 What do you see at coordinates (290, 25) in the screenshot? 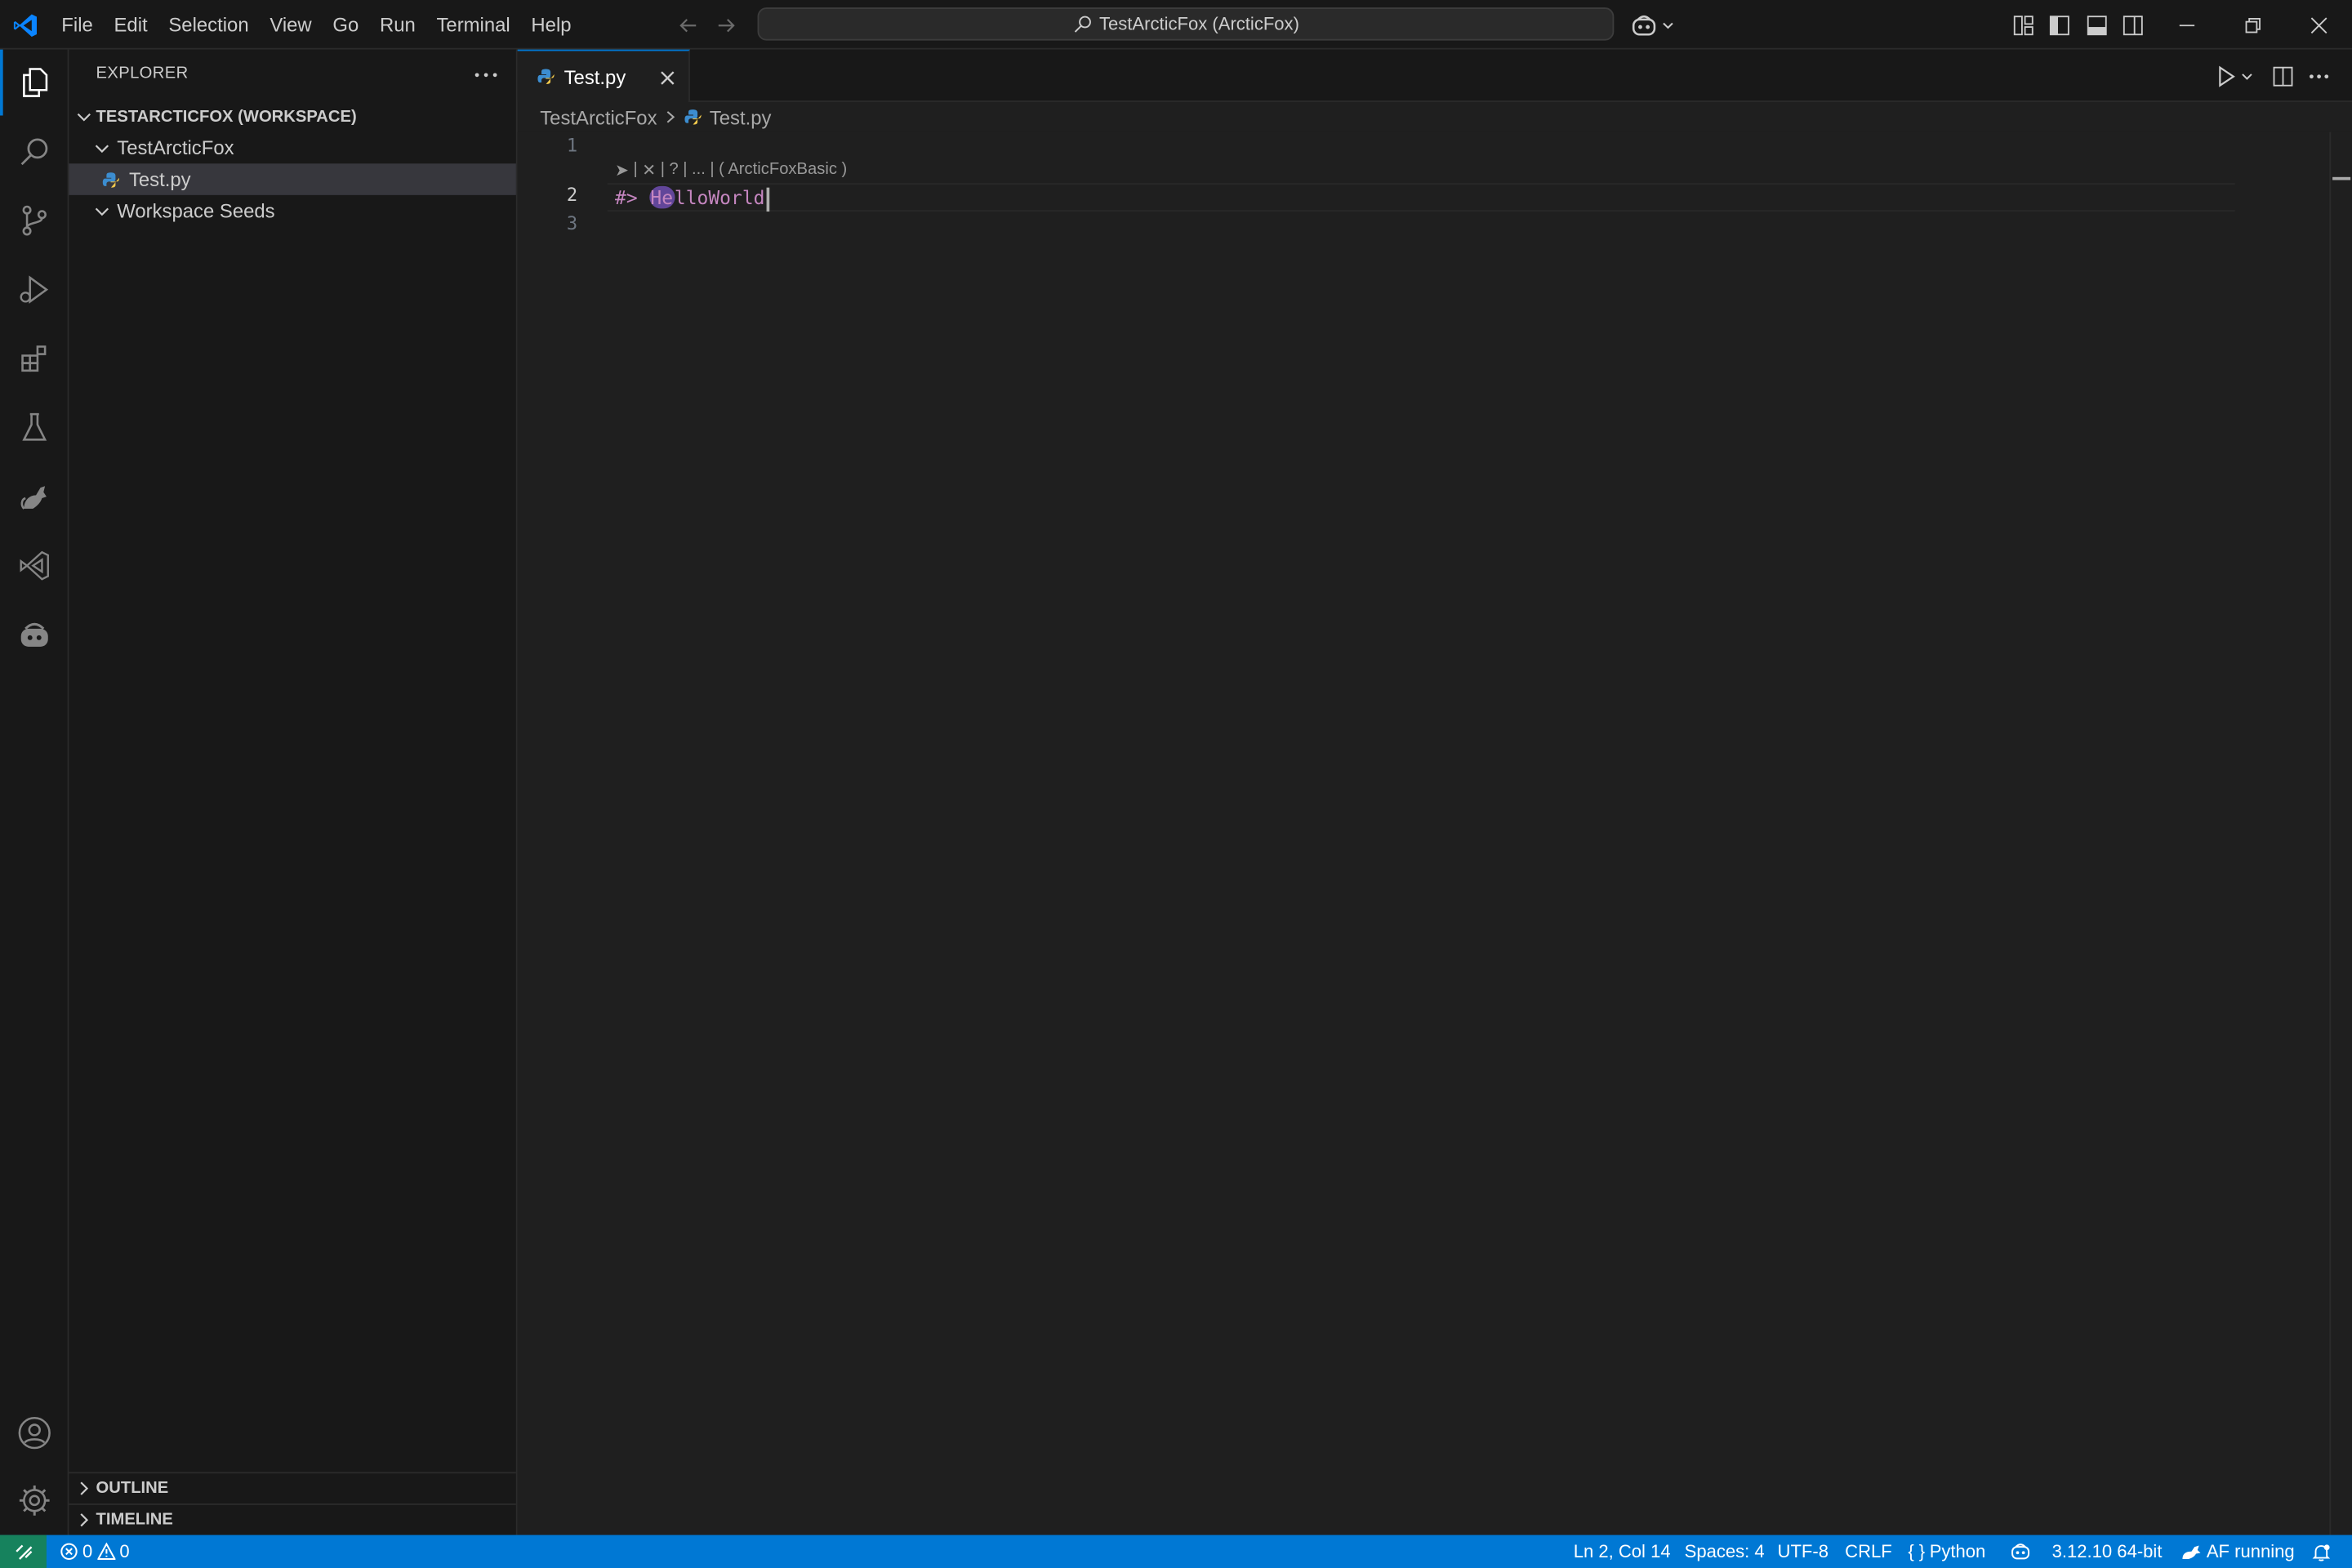
I see `menu-view: View` at bounding box center [290, 25].